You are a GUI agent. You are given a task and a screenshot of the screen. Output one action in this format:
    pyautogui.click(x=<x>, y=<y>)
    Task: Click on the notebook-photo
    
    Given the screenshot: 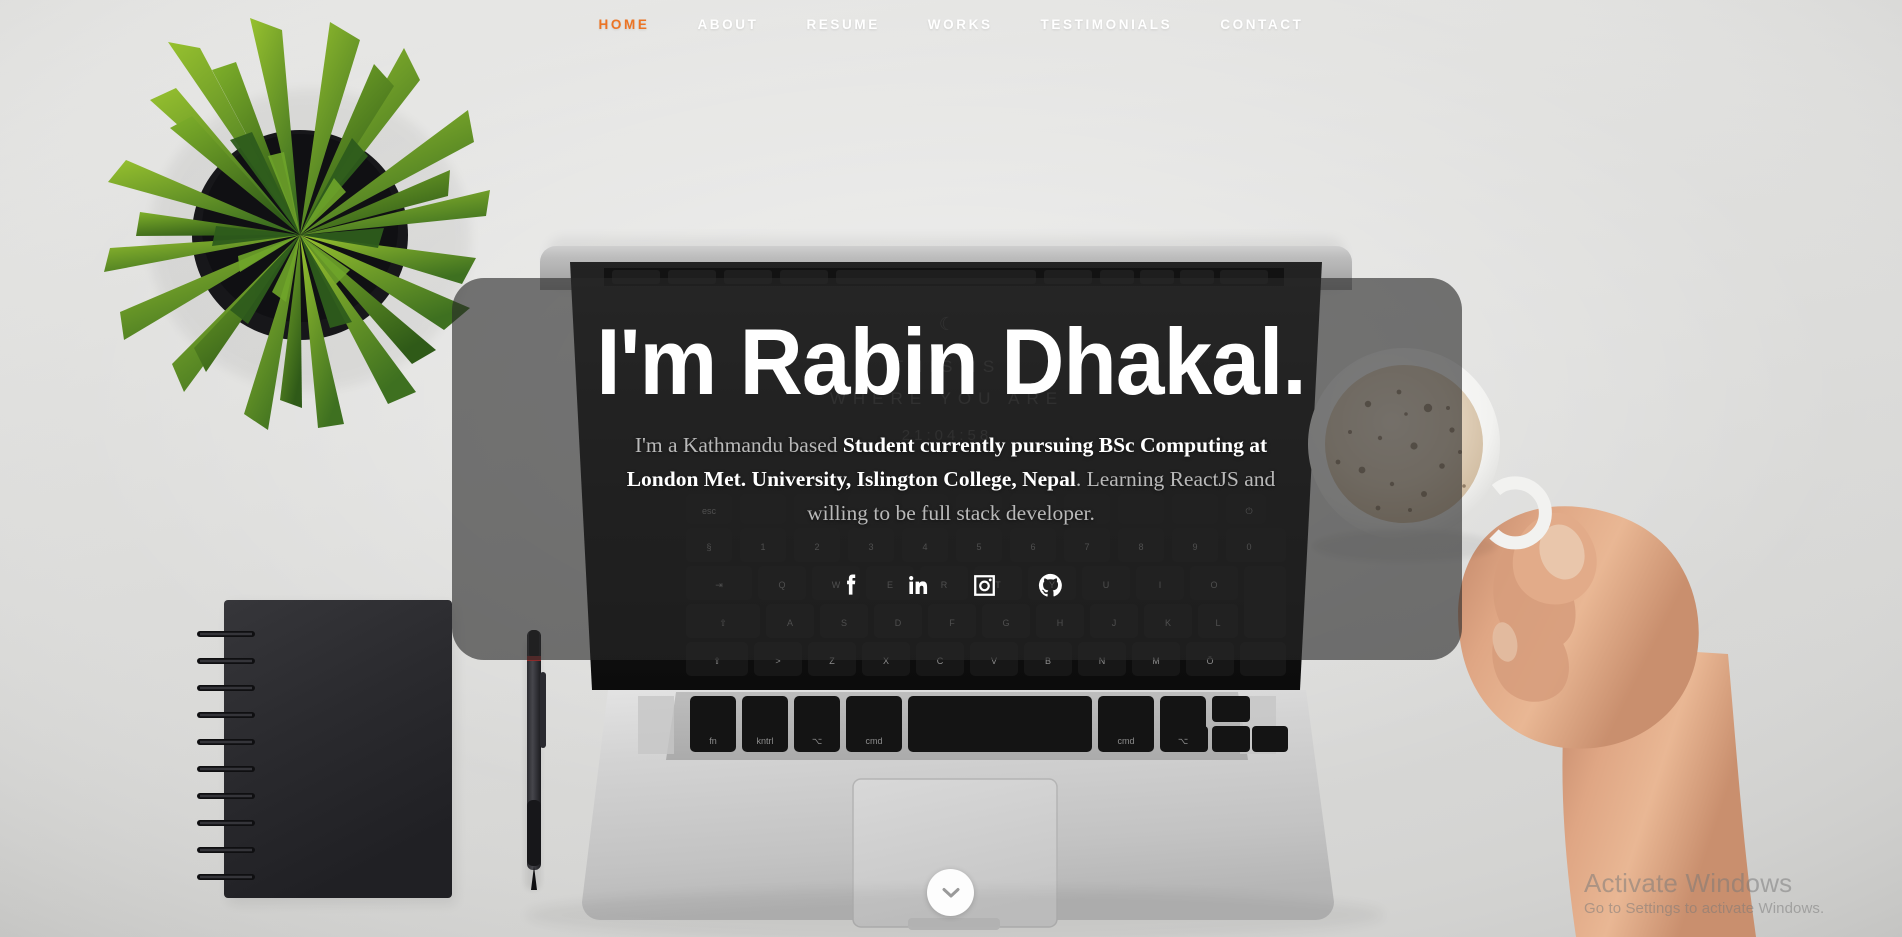 What is the action you would take?
    pyautogui.click(x=326, y=752)
    